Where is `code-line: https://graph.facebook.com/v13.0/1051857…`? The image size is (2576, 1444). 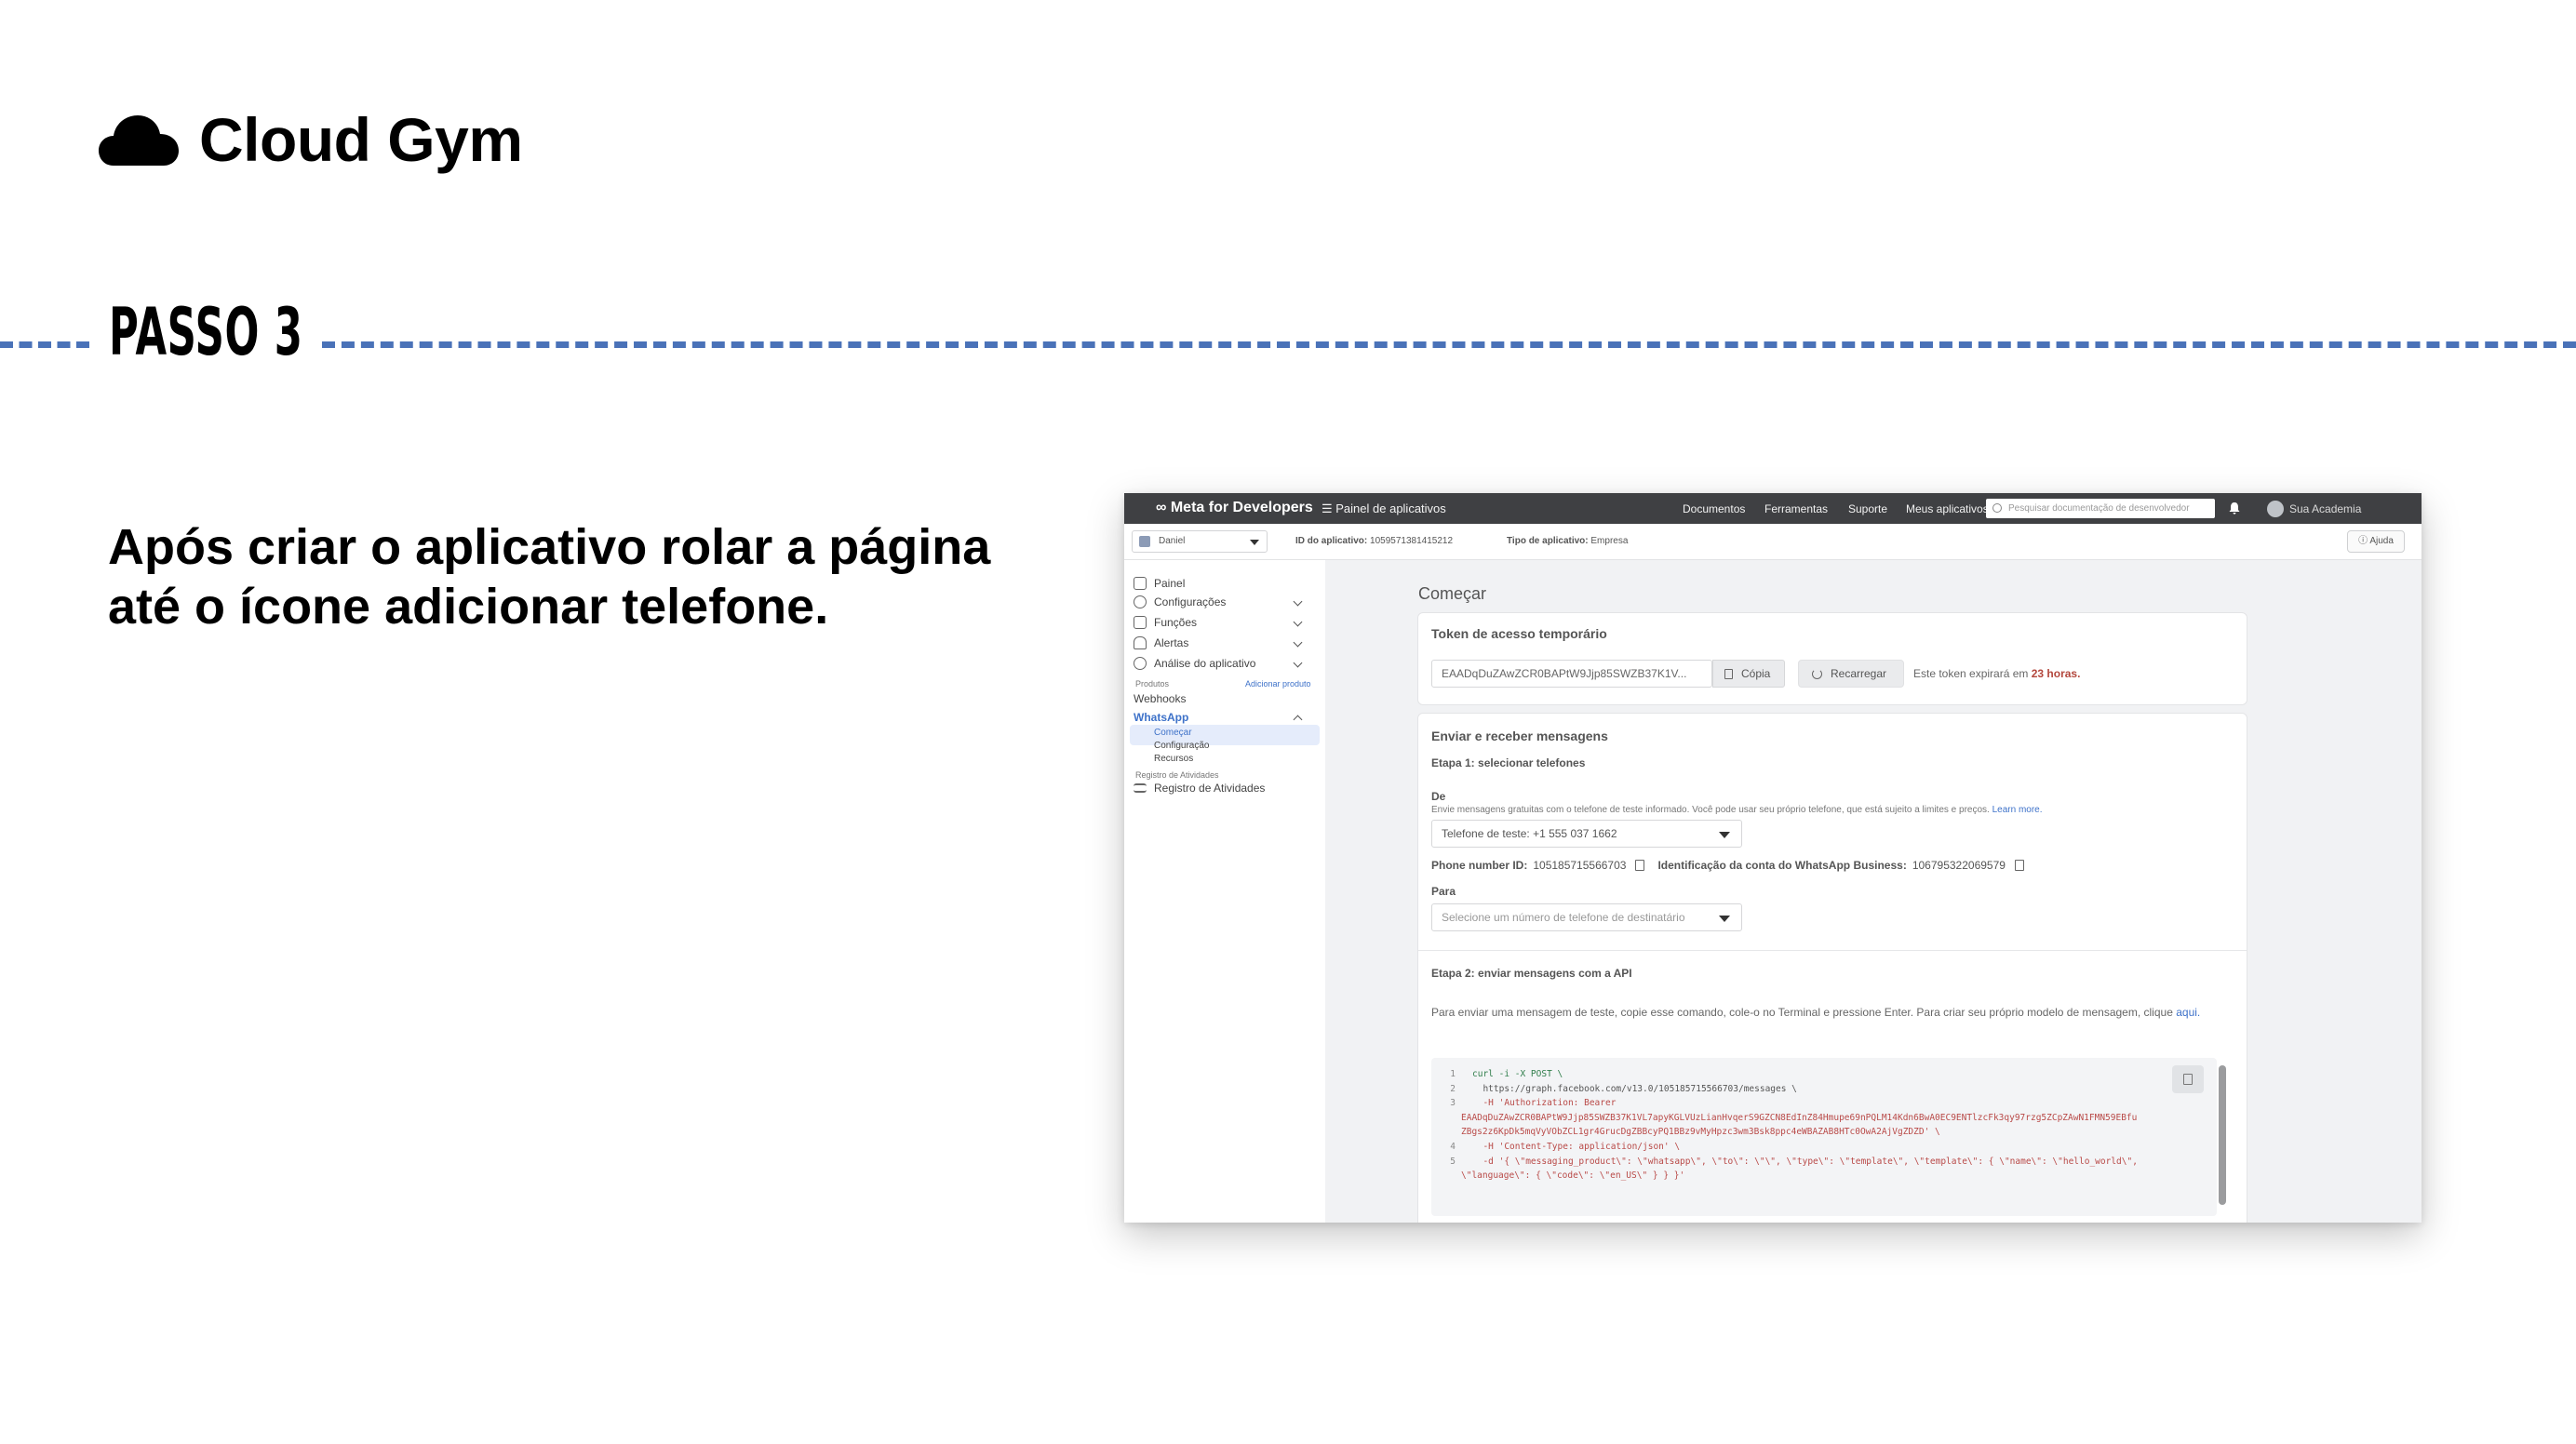 code-line: https://graph.facebook.com/v13.0/1051857… is located at coordinates (1634, 1088).